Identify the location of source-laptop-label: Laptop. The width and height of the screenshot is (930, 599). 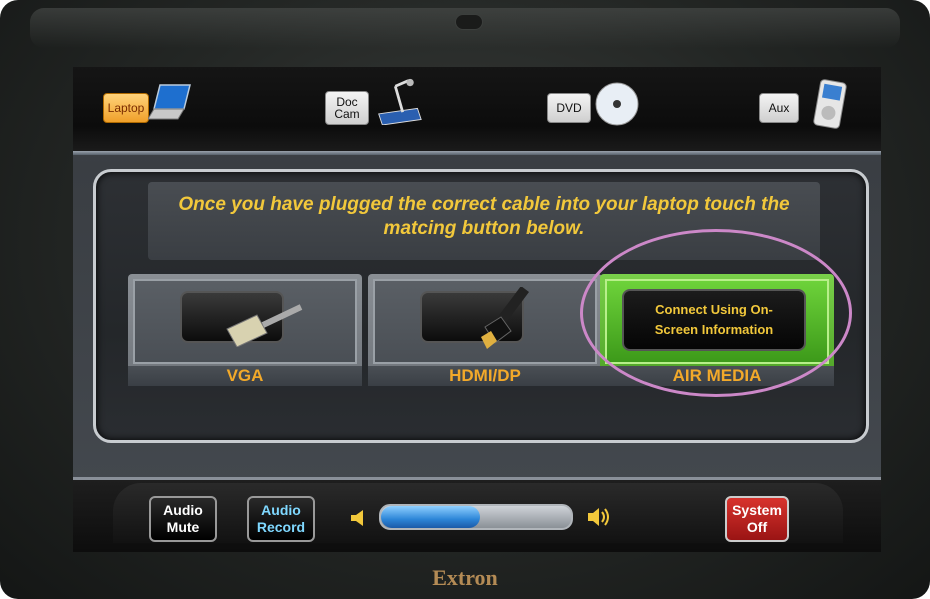
(126, 108).